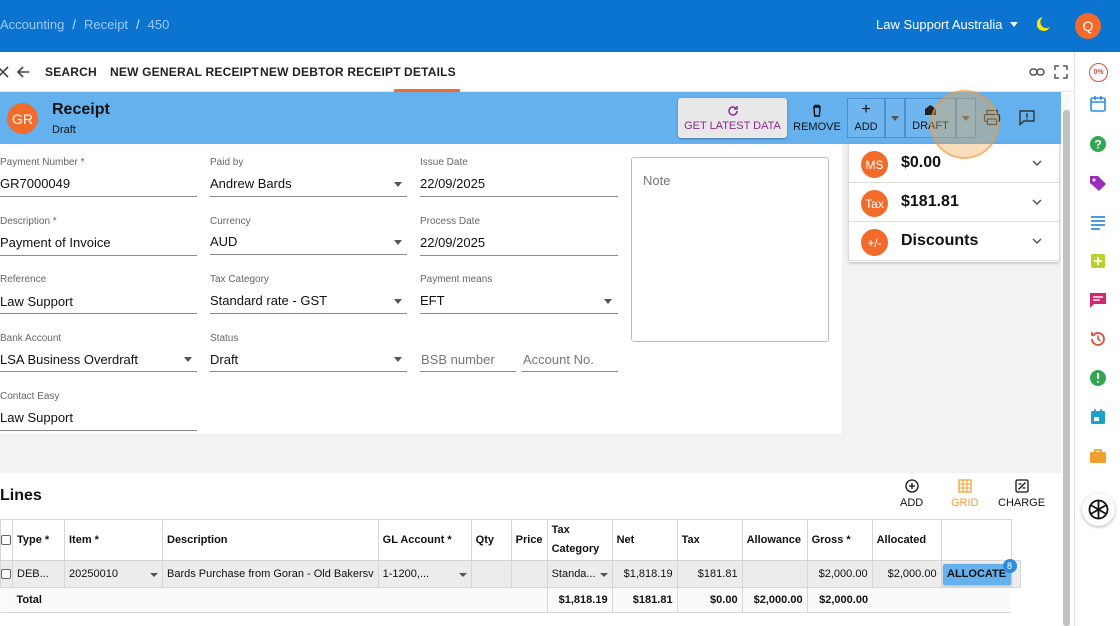 Image resolution: width=1120 pixels, height=626 pixels. I want to click on alert-badge-icon, so click(1098, 378).